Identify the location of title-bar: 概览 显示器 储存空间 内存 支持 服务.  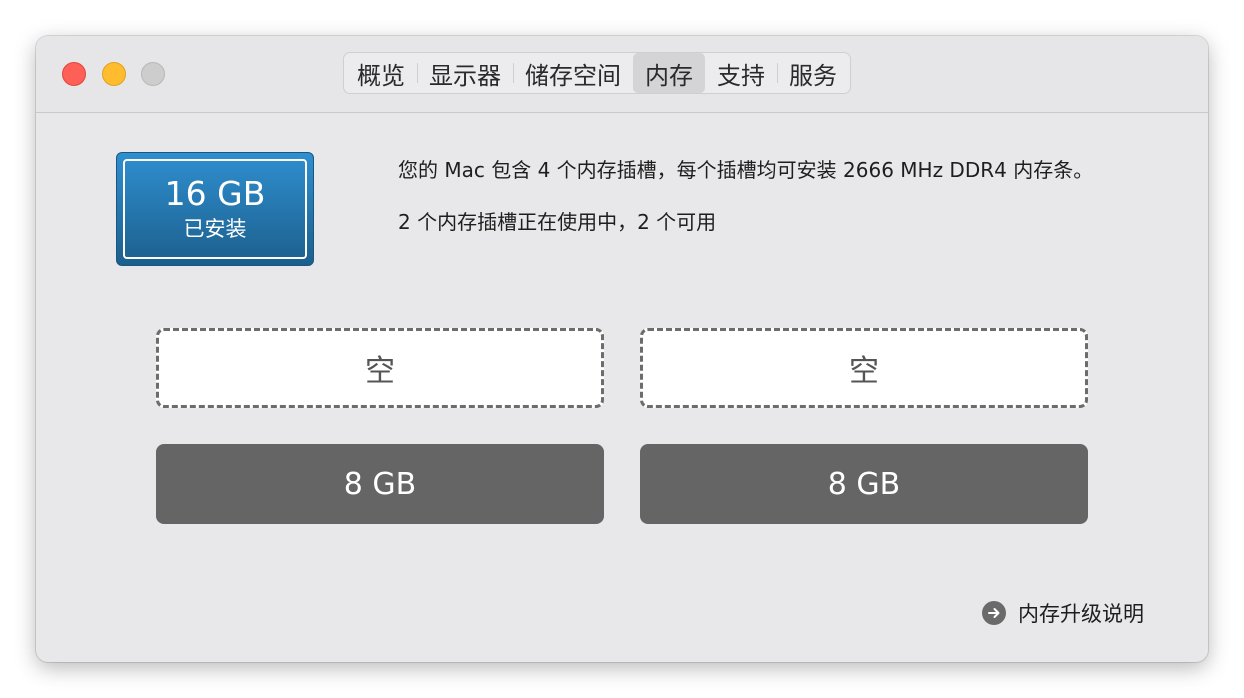
(622, 74).